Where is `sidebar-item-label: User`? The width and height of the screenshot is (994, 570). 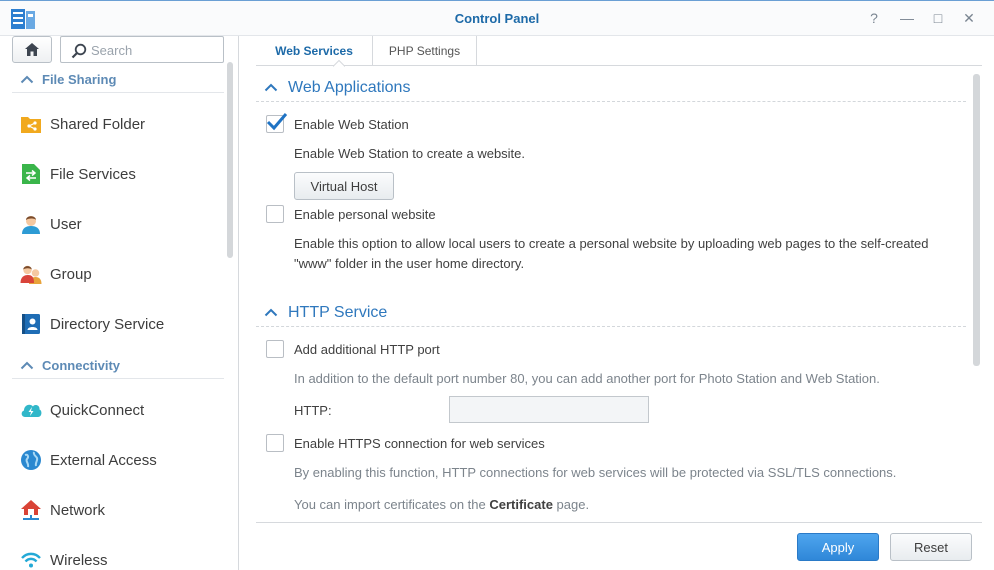 sidebar-item-label: User is located at coordinates (66, 224).